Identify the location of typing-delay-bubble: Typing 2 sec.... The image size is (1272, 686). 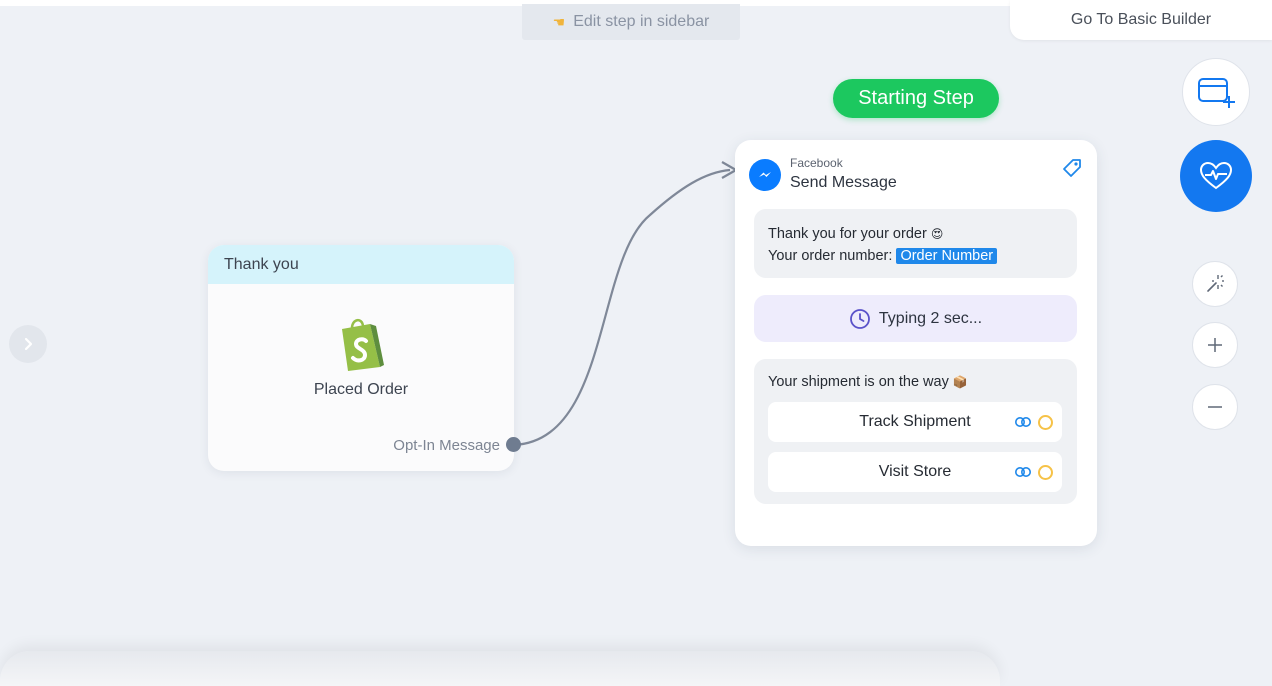
(915, 318).